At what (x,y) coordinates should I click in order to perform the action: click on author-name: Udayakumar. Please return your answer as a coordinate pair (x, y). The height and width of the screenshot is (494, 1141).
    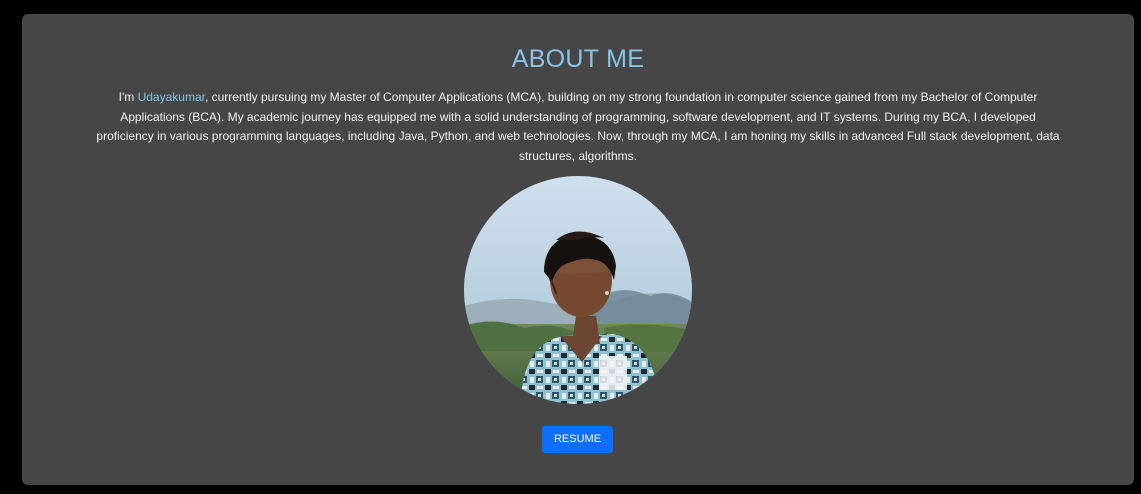
    Looking at the image, I should click on (171, 97).